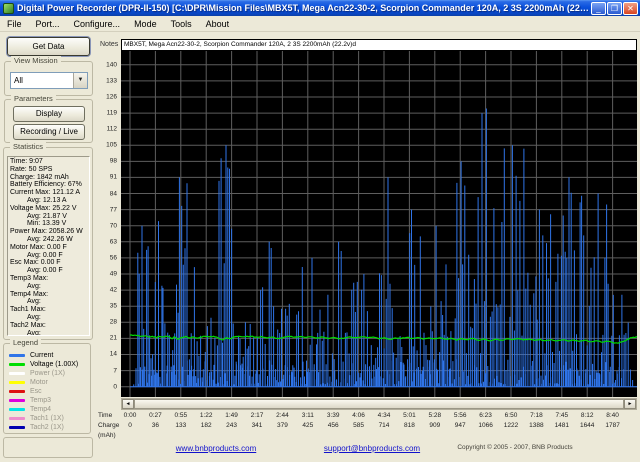  I want to click on time-tick-label: 0:55, so click(181, 415).